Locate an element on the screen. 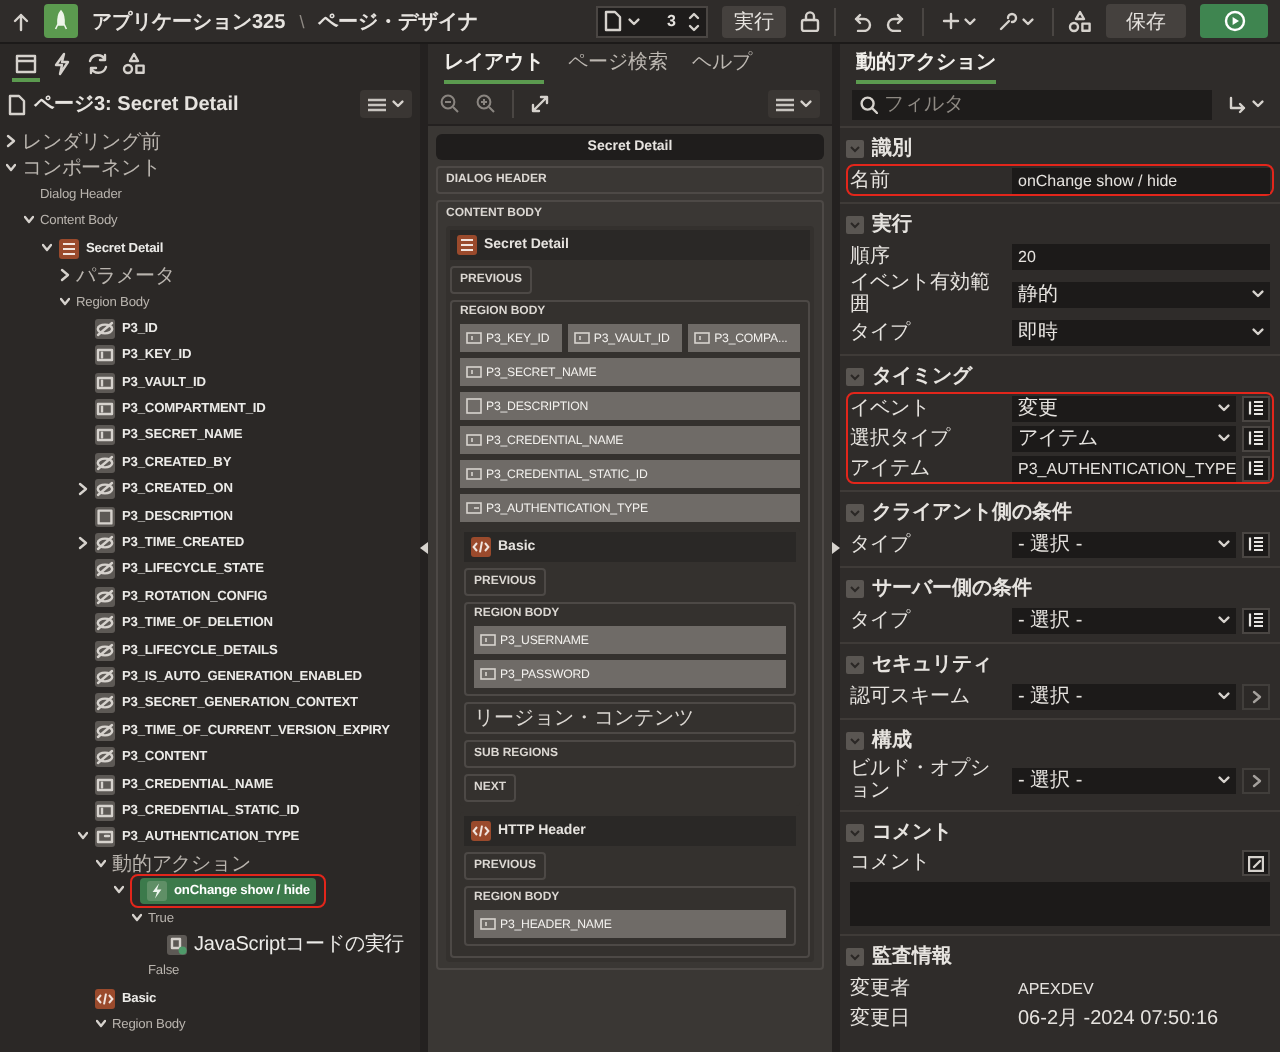  tab: ヘルプ is located at coordinates (722, 64).